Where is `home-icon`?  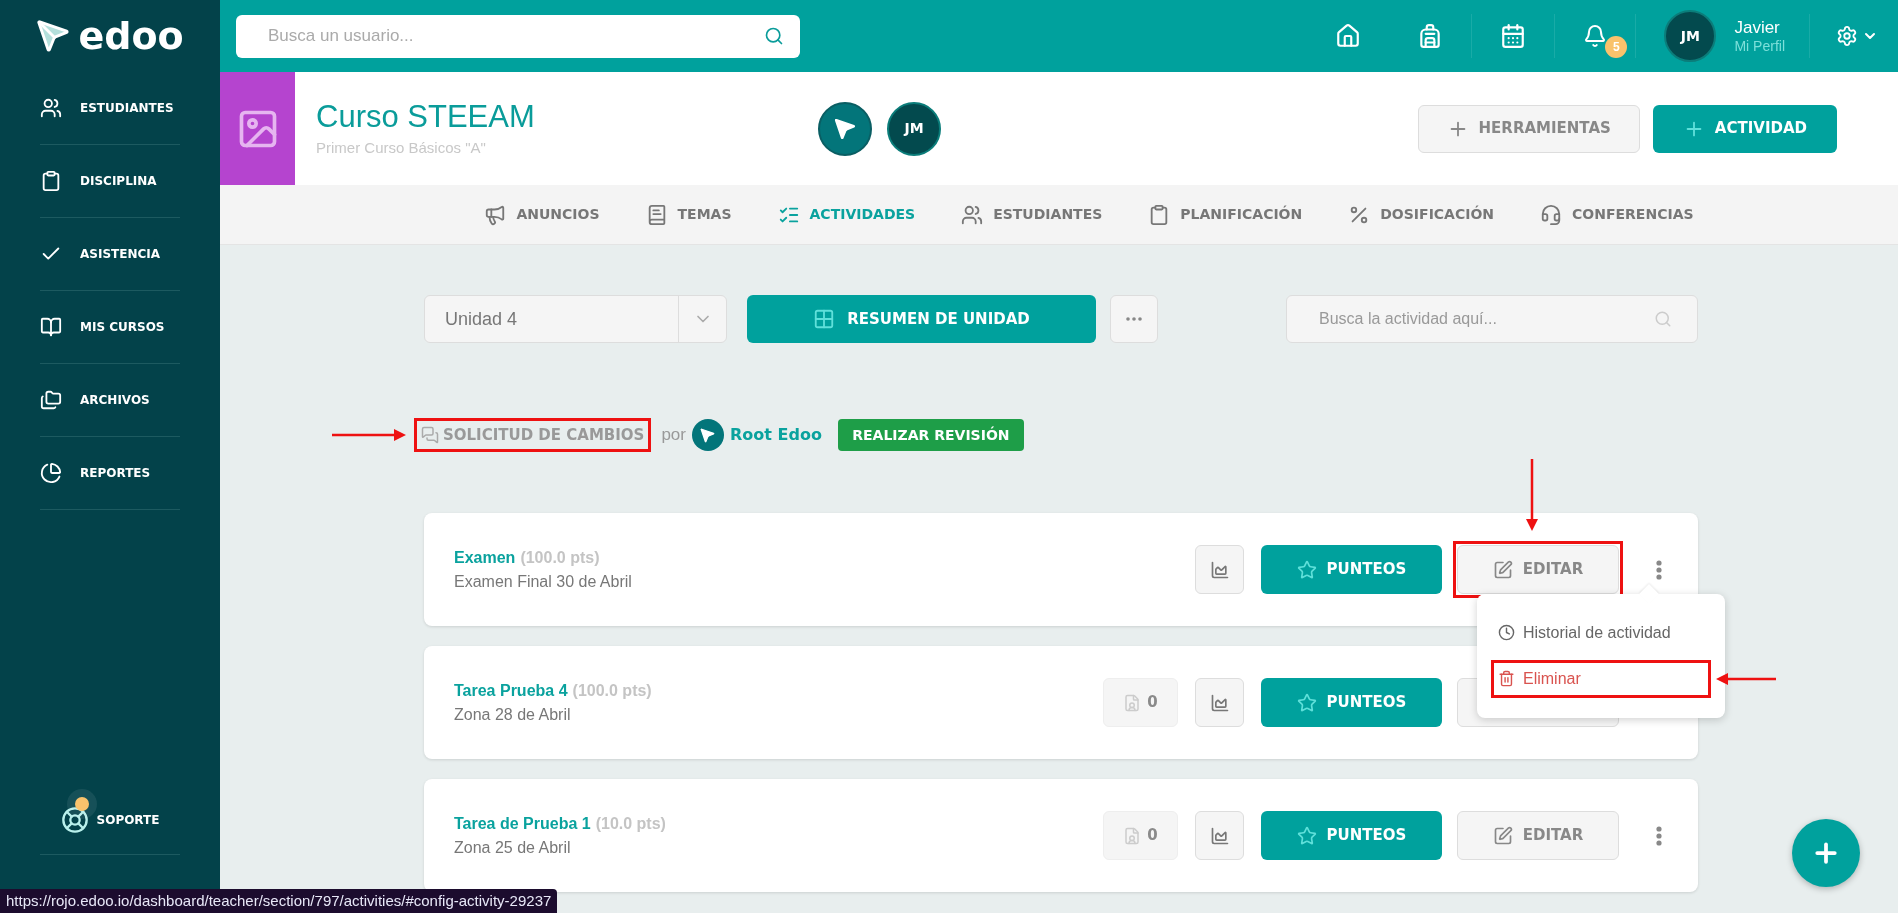 home-icon is located at coordinates (1348, 36).